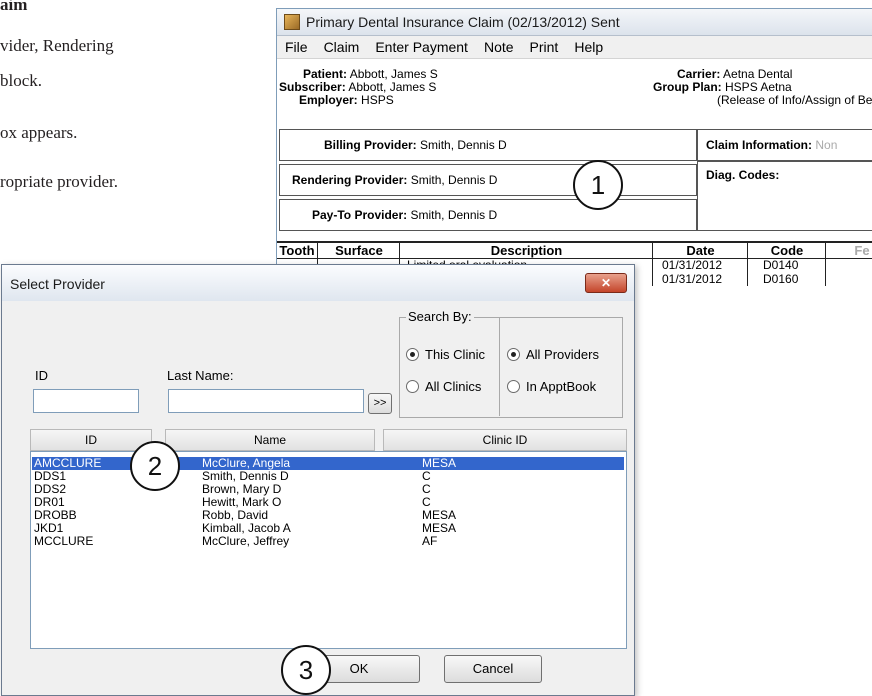  What do you see at coordinates (91, 440) in the screenshot?
I see `col-header-id: ID` at bounding box center [91, 440].